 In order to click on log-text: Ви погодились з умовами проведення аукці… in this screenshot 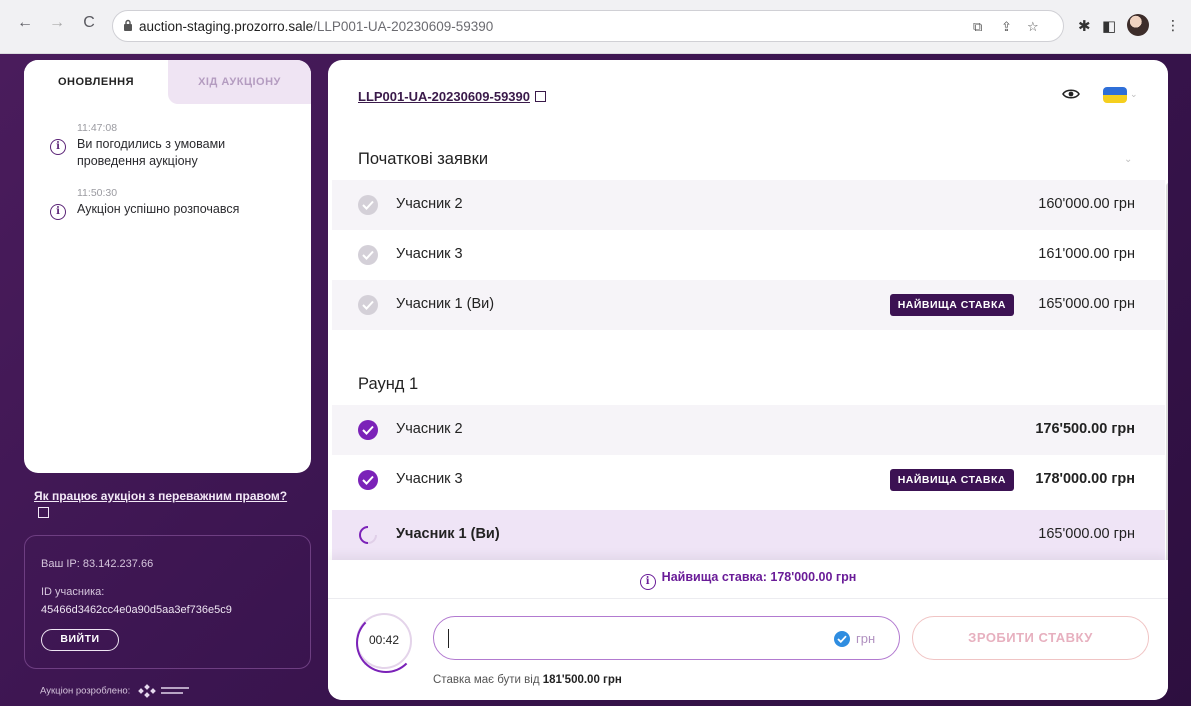, I will do `click(151, 152)`.